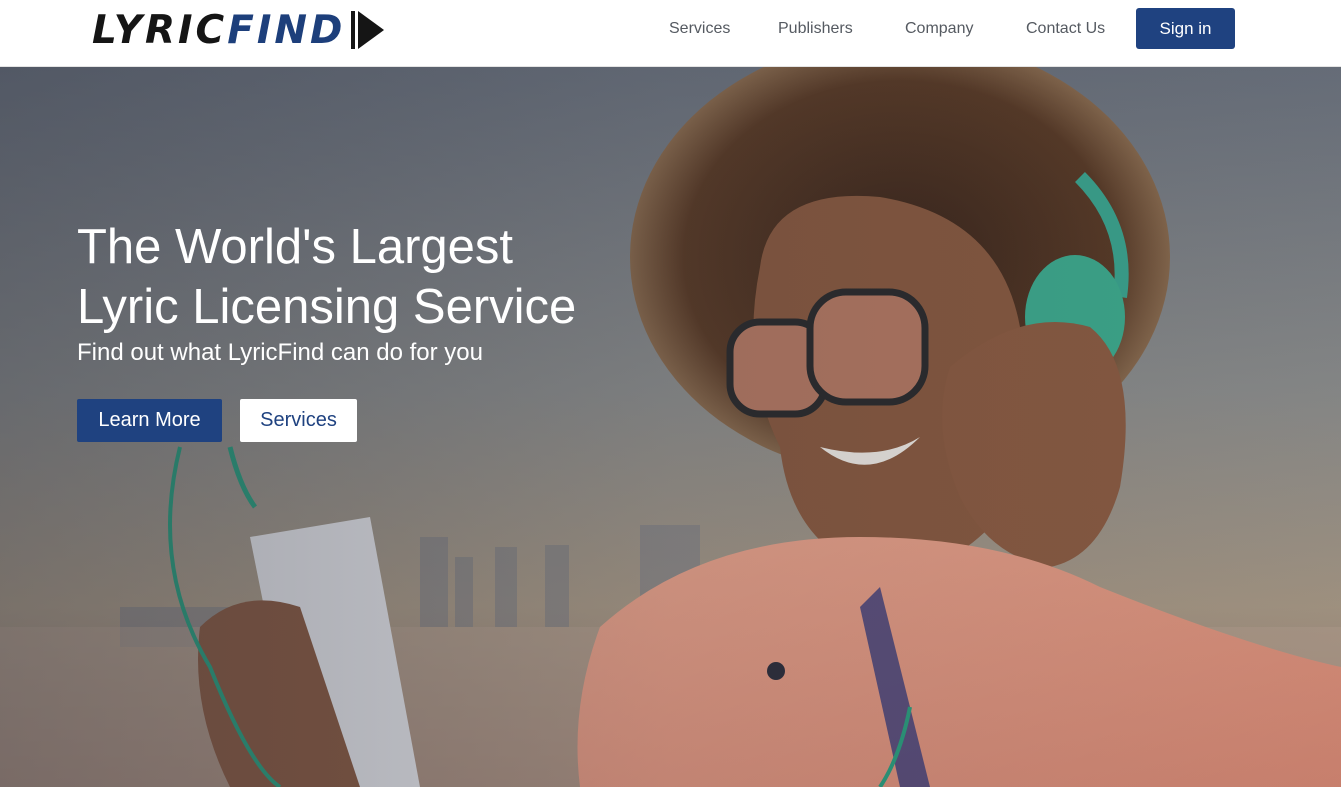 The width and height of the screenshot is (1341, 808). What do you see at coordinates (815, 29) in the screenshot?
I see `nav-publishers: Publishers` at bounding box center [815, 29].